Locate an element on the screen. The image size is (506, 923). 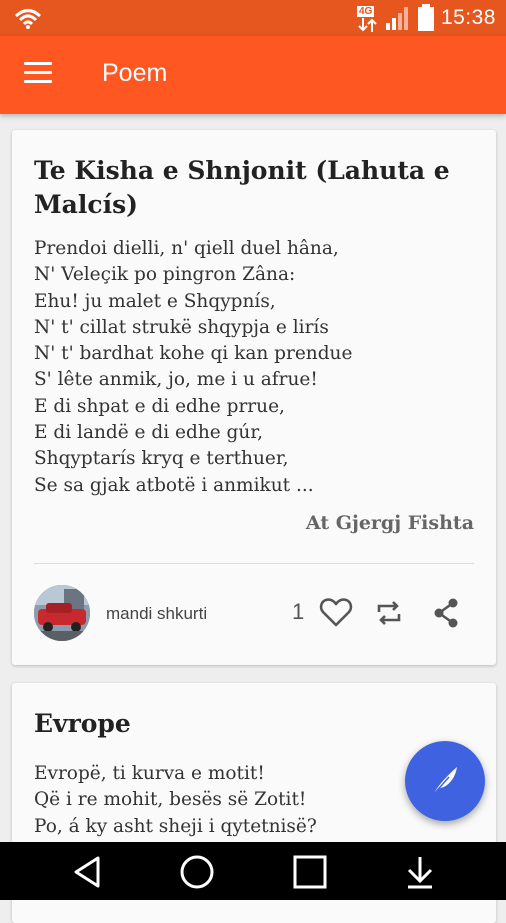
like-count: 1 is located at coordinates (298, 611).